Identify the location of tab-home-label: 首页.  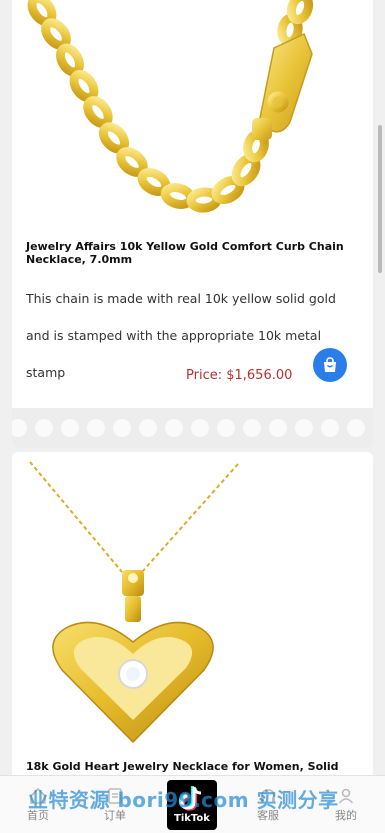
(38, 815).